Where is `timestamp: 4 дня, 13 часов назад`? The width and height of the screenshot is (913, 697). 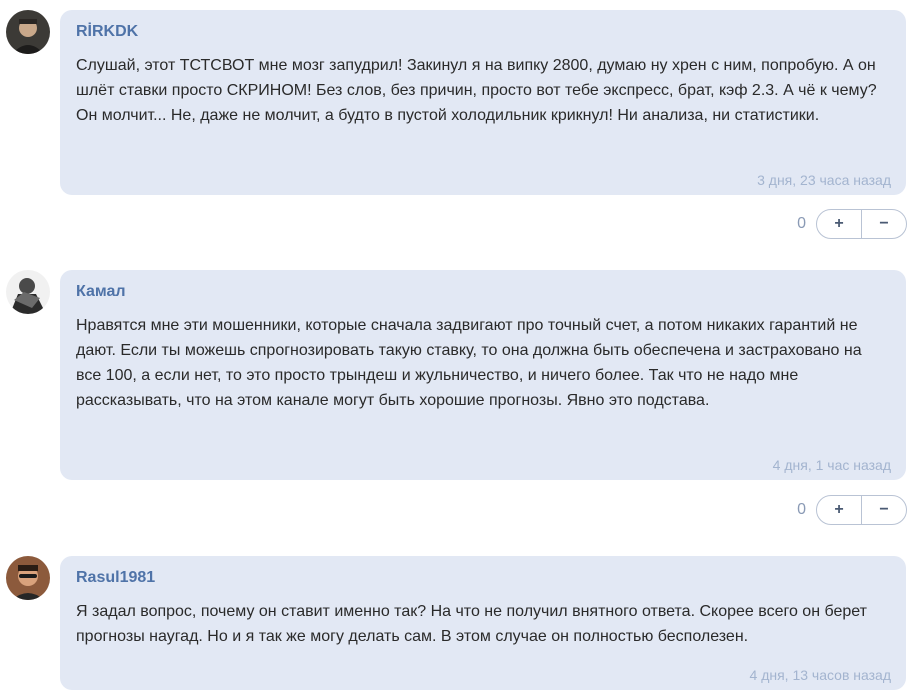 timestamp: 4 дня, 13 часов назад is located at coordinates (820, 675).